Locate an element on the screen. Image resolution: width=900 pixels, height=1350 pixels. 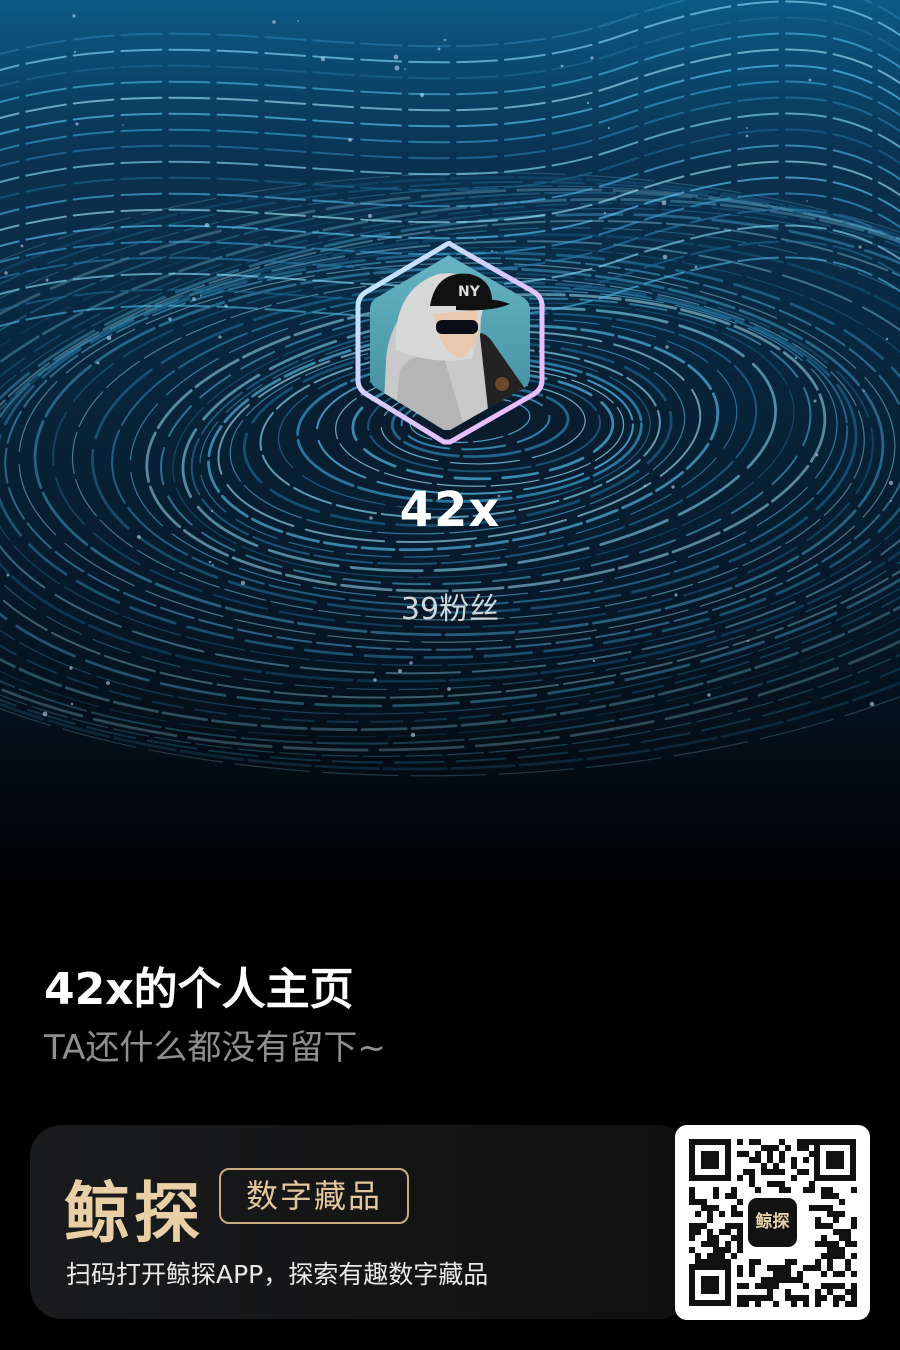
qr-center-logo: 鲸探 is located at coordinates (772, 1222).